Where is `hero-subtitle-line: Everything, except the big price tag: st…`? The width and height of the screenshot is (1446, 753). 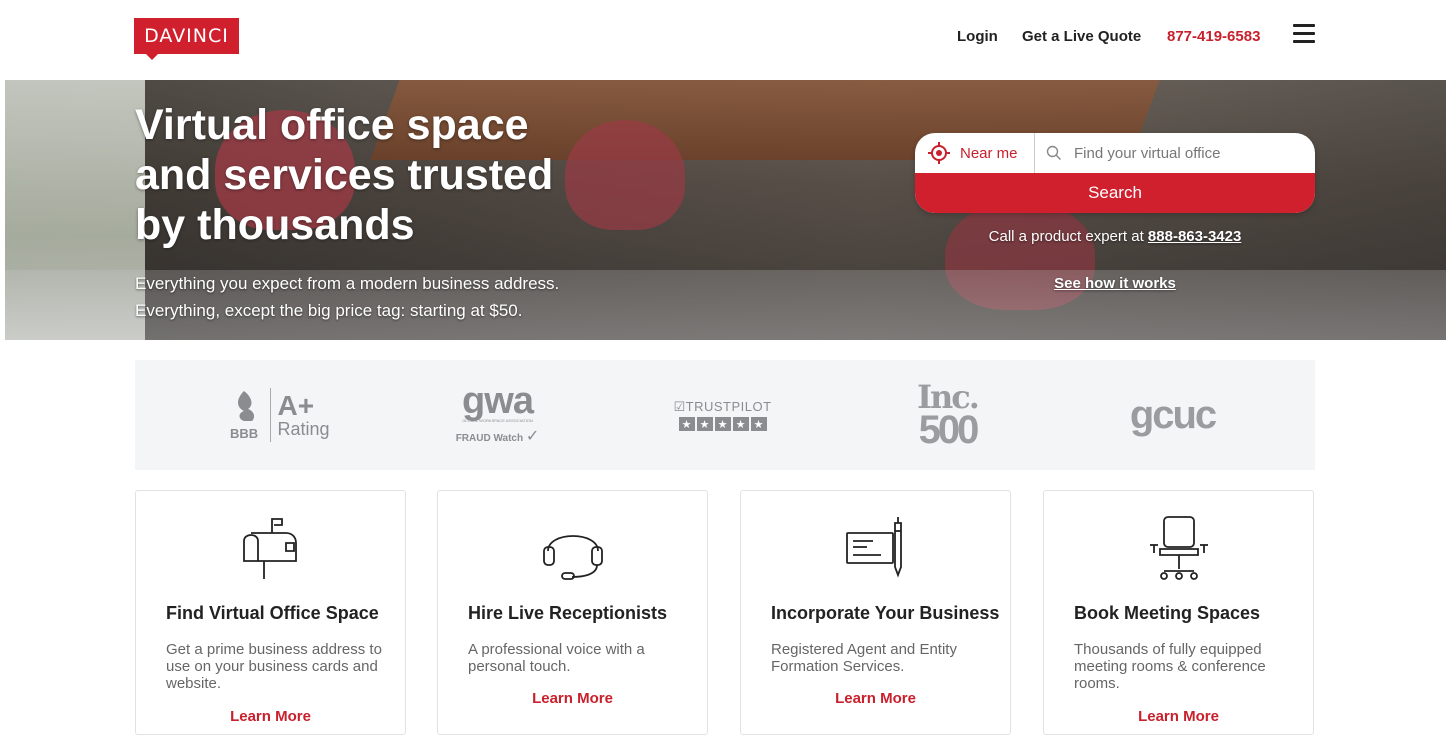
hero-subtitle-line: Everything, except the big price tag: st… is located at coordinates (329, 310).